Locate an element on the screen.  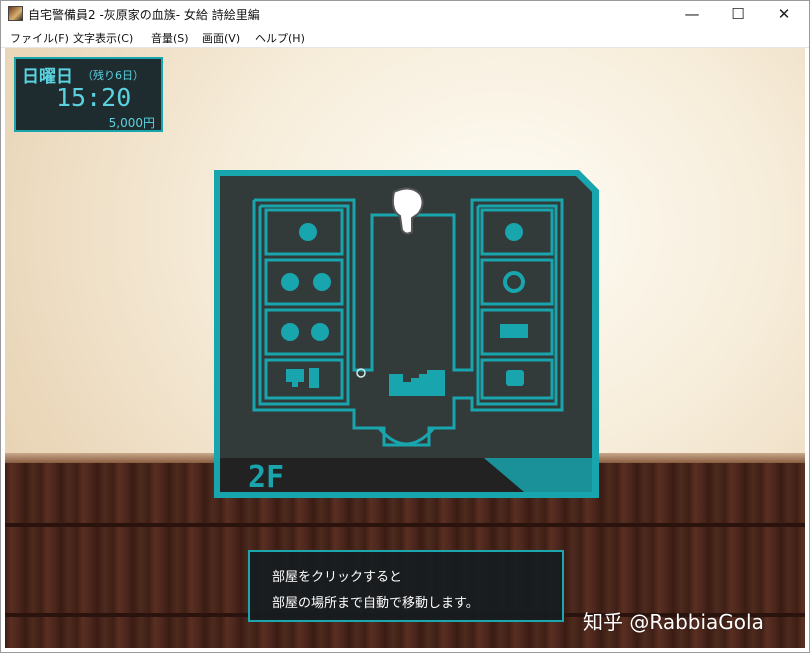
bed-icon is located at coordinates (514, 331).